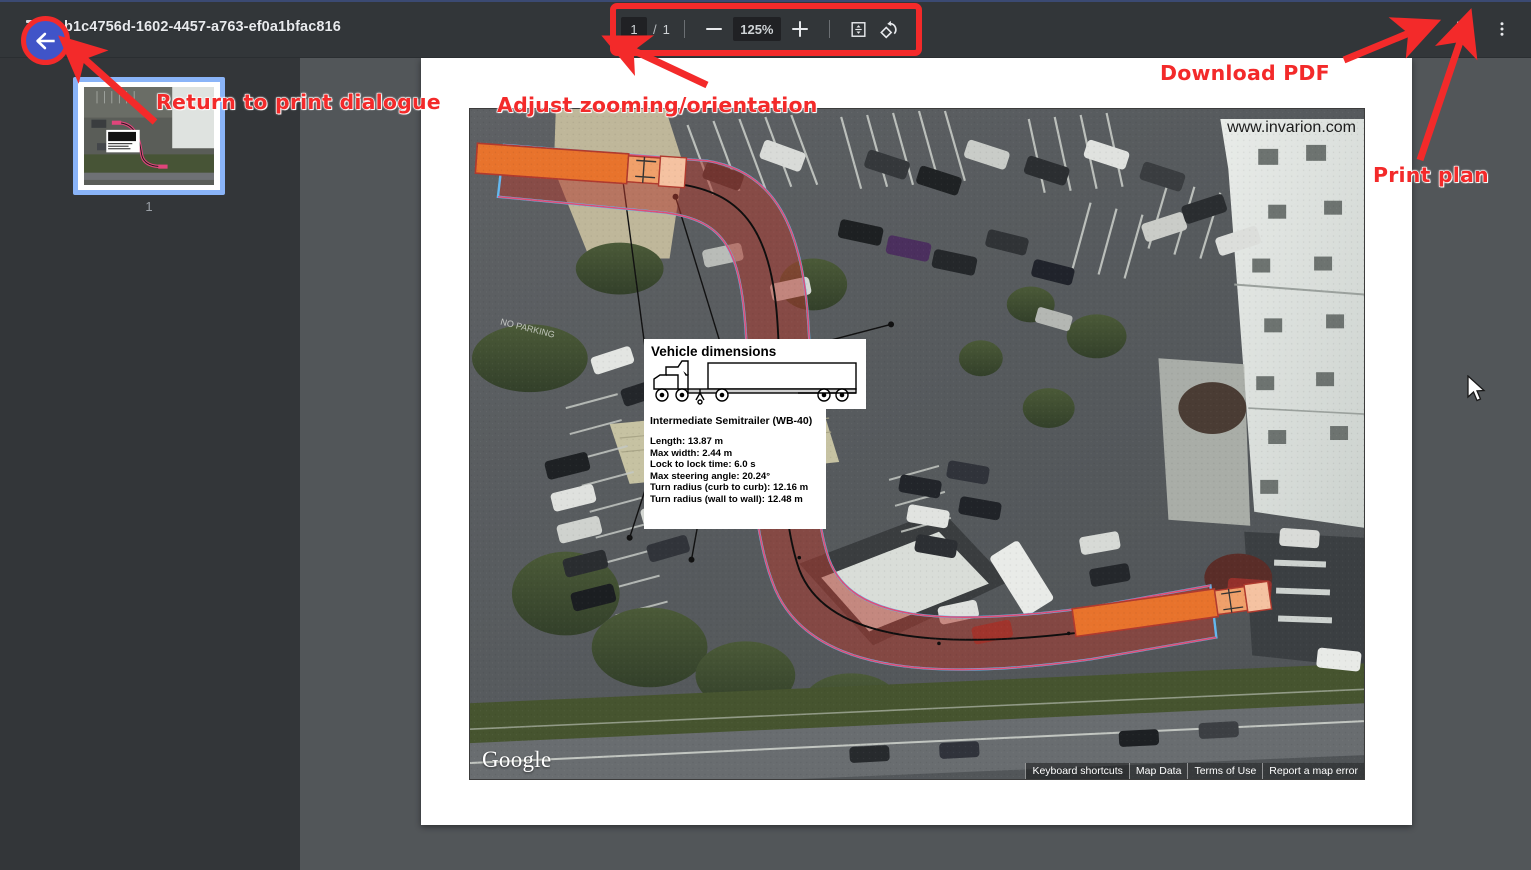  Describe the element at coordinates (657, 104) in the screenshot. I see `annotation-label-adjust-zooming-orientation: Adjust zooming/orientation` at that location.